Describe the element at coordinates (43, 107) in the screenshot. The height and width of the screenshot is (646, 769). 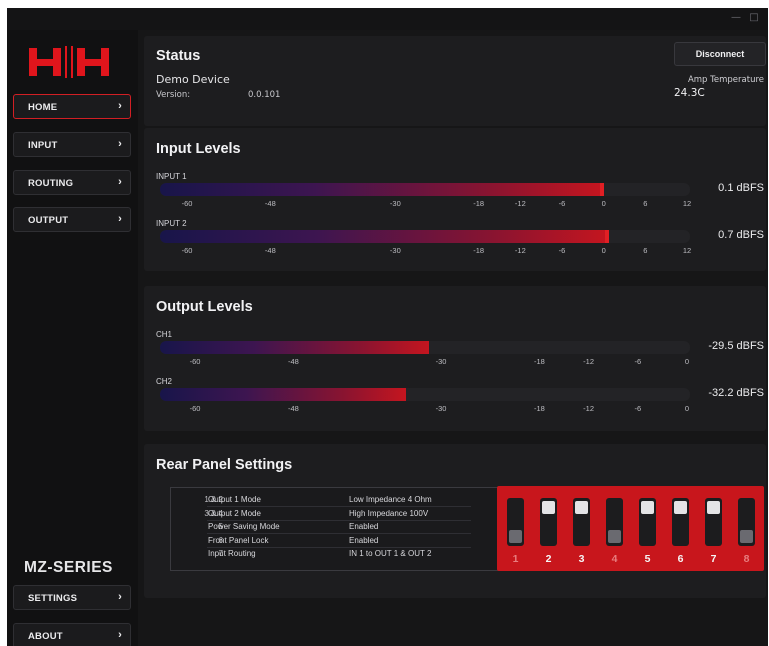
I see `nav-home-label: HOME` at that location.